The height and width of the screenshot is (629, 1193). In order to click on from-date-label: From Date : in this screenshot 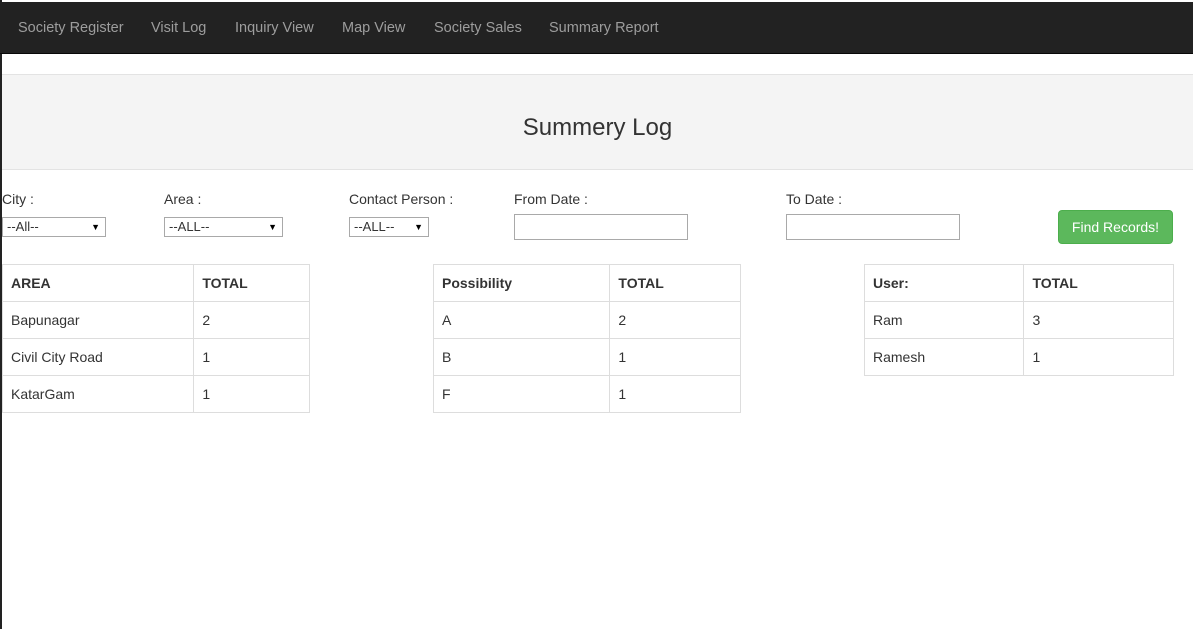, I will do `click(551, 199)`.